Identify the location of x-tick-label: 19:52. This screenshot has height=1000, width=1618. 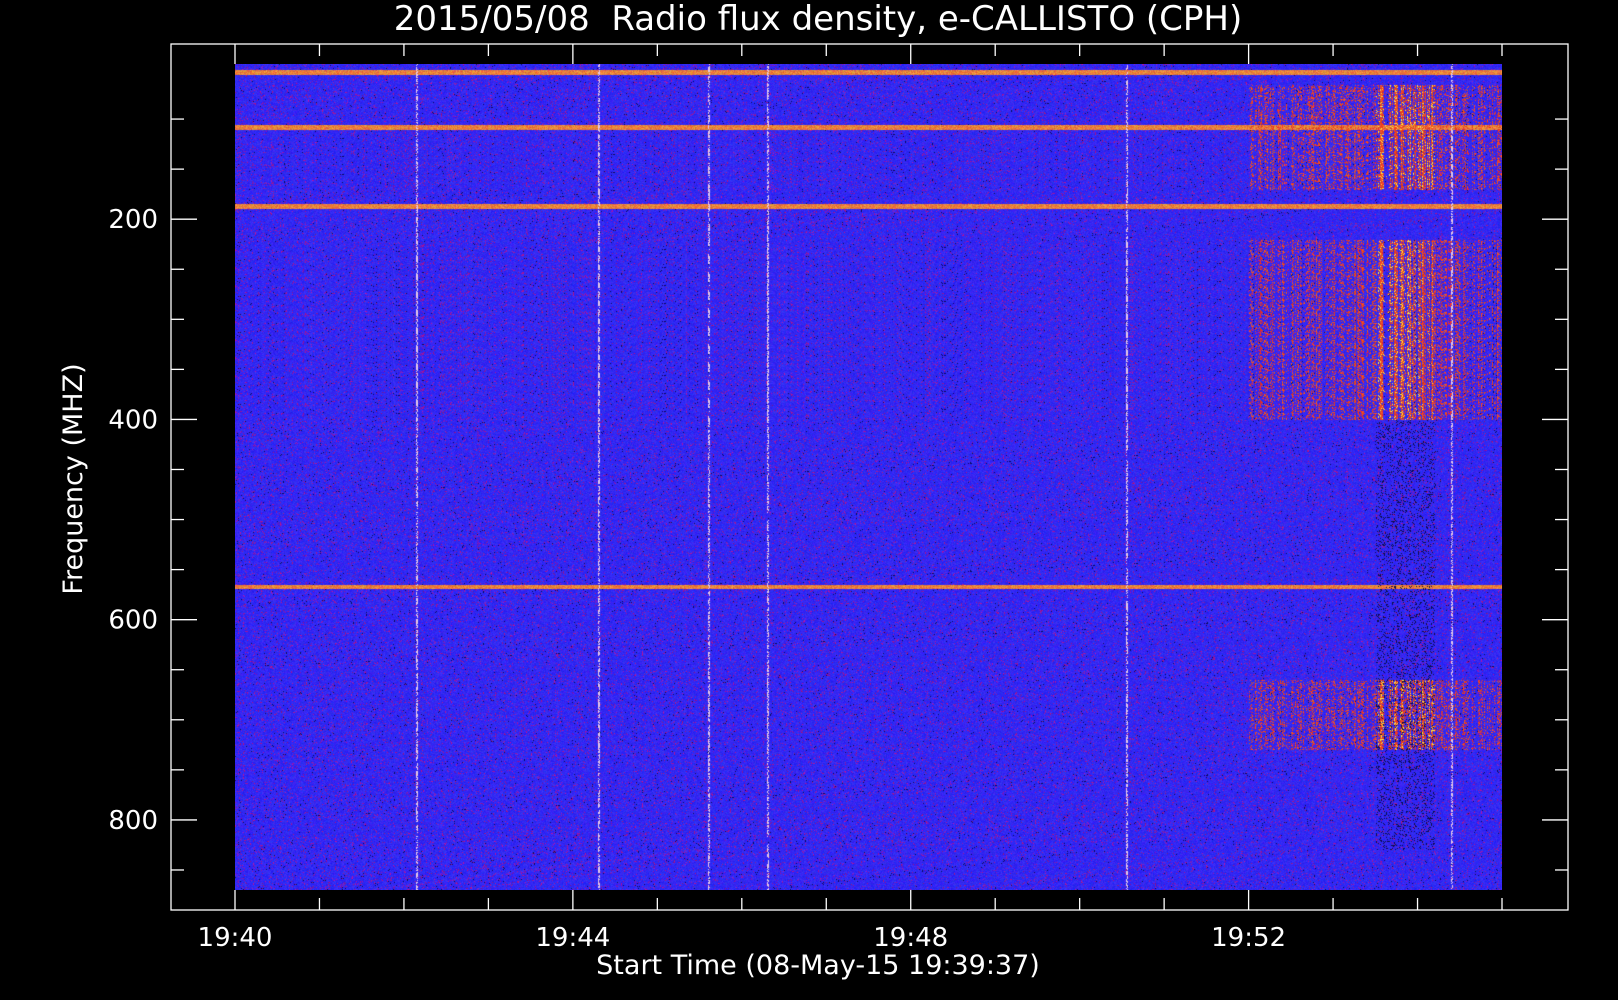
(1248, 938).